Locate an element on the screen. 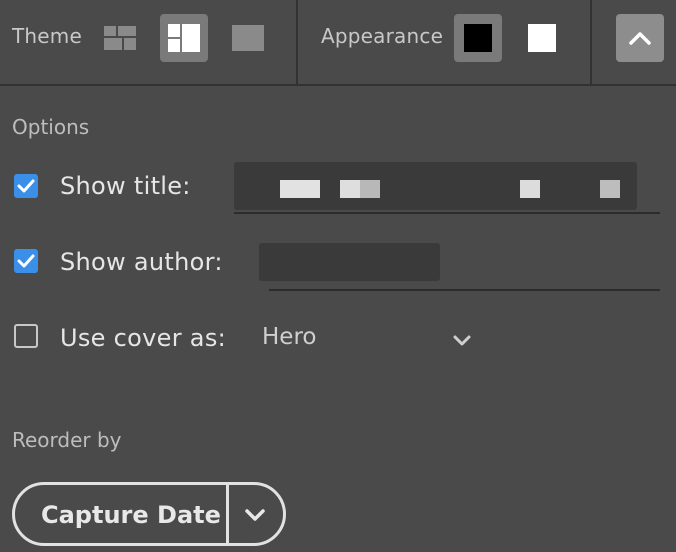  grid-icon is located at coordinates (120, 38).